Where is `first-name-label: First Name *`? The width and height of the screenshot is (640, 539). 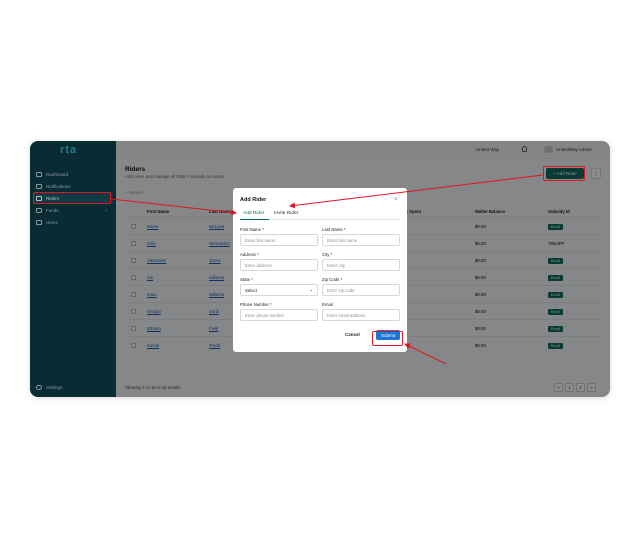 first-name-label: First Name * is located at coordinates (252, 229).